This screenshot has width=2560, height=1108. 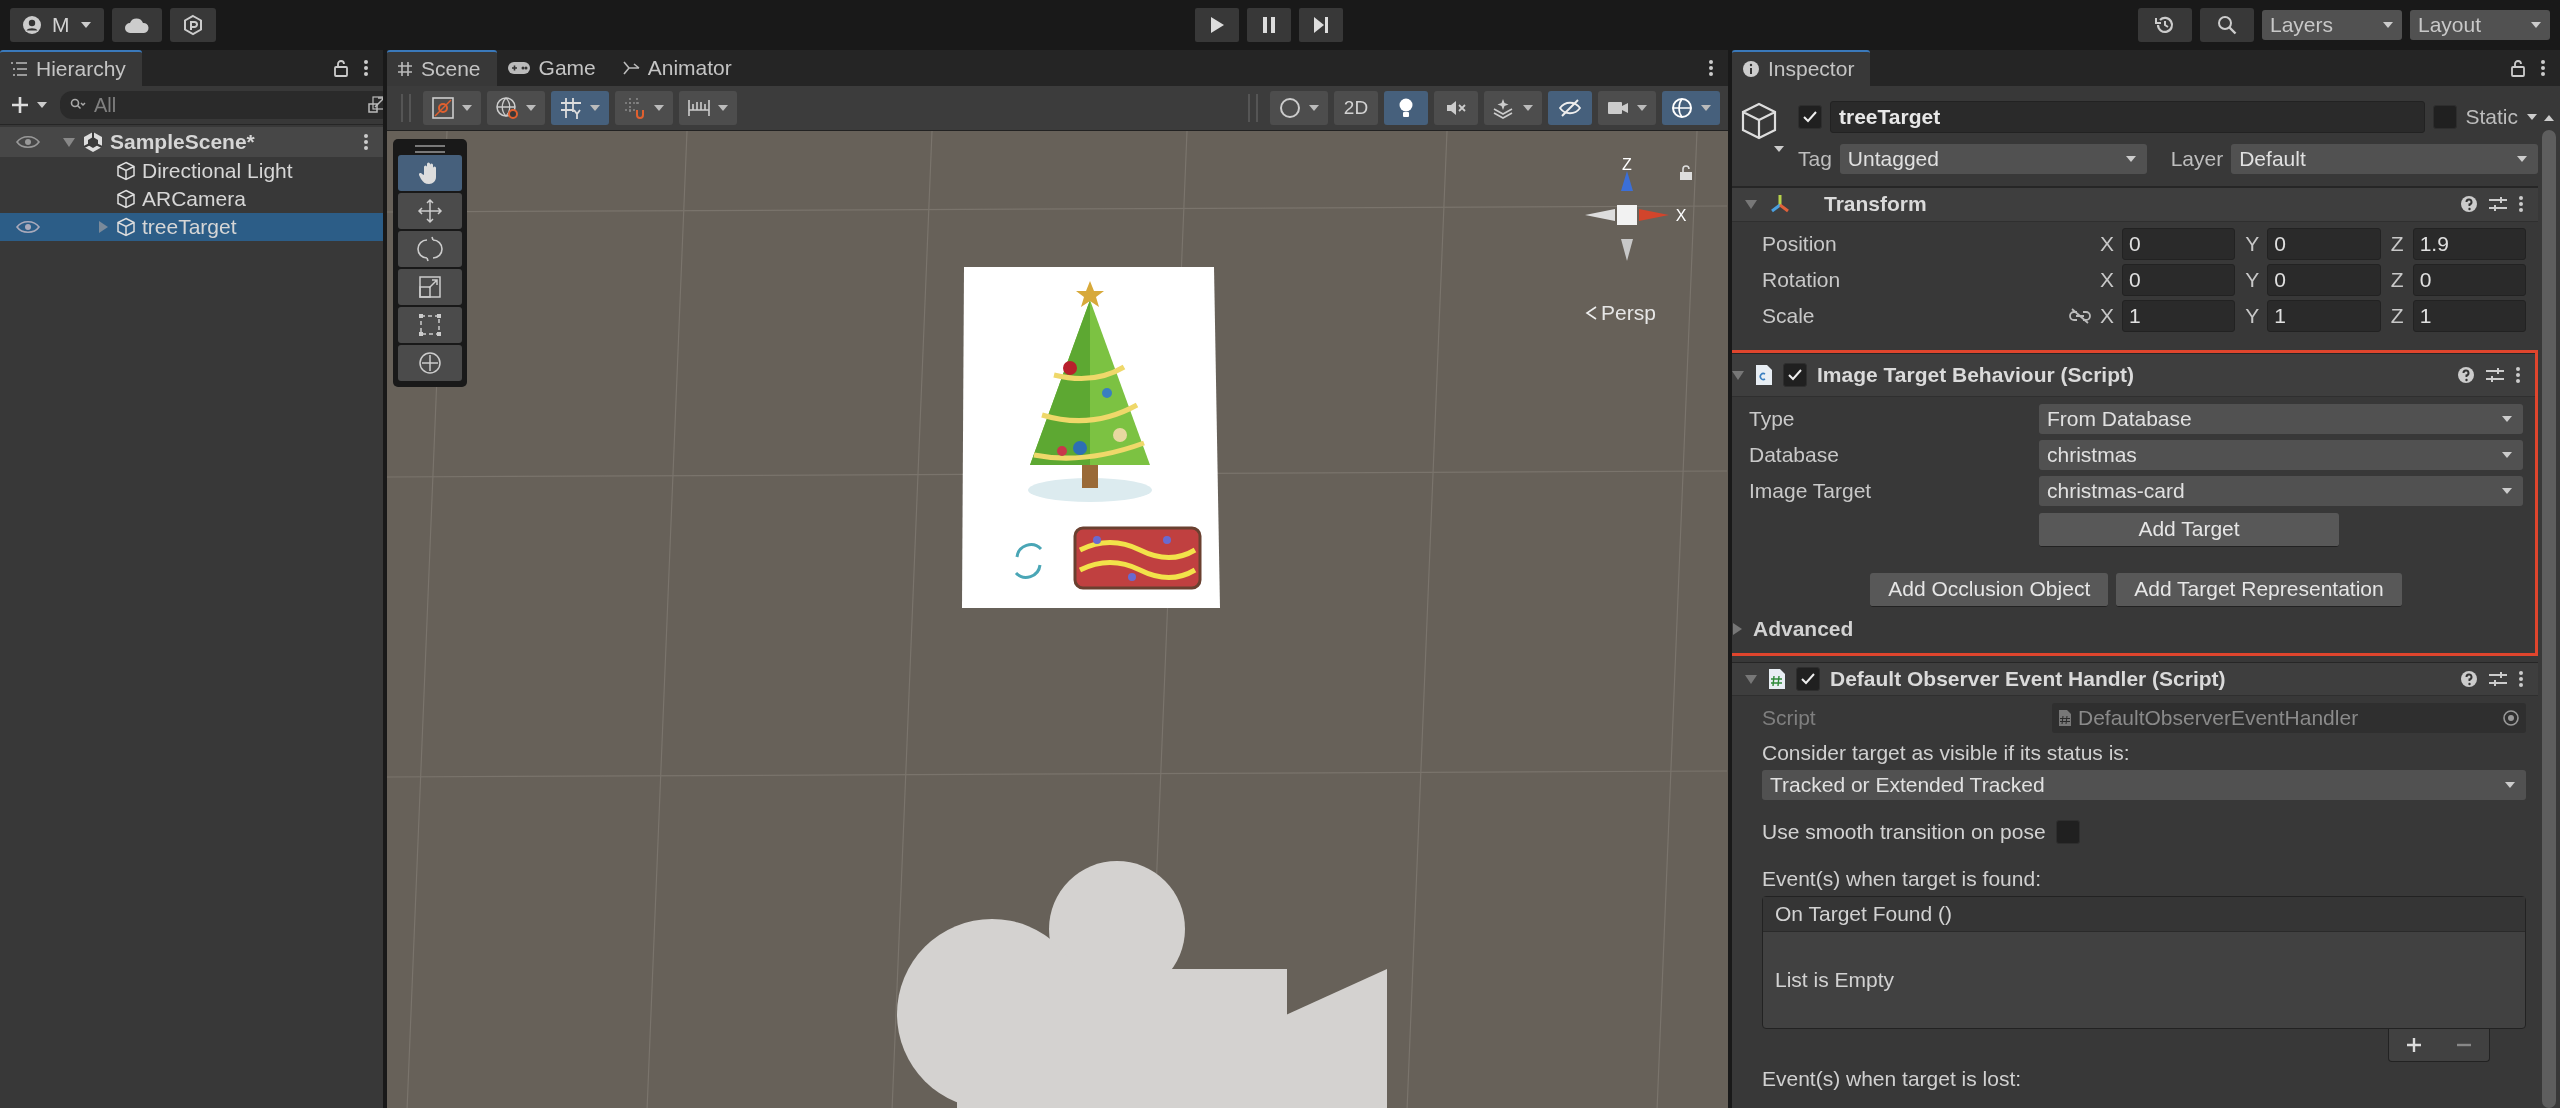 What do you see at coordinates (1356, 108) in the screenshot?
I see `2d-toggle: 2D` at bounding box center [1356, 108].